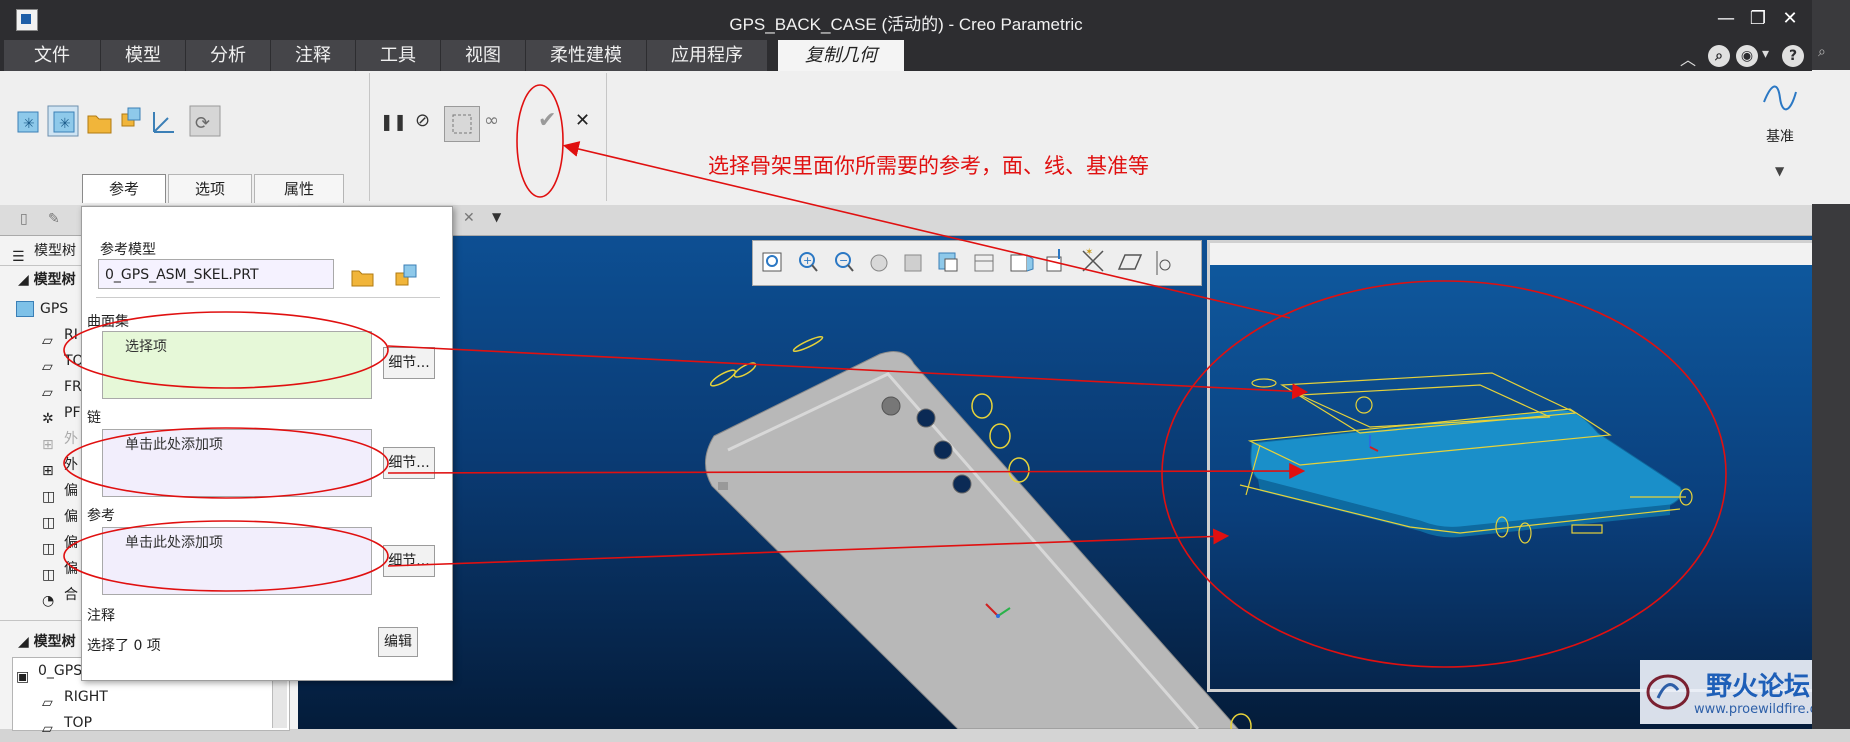 Image resolution: width=1850 pixels, height=742 pixels. I want to click on tab-view: 视图, so click(483, 55).